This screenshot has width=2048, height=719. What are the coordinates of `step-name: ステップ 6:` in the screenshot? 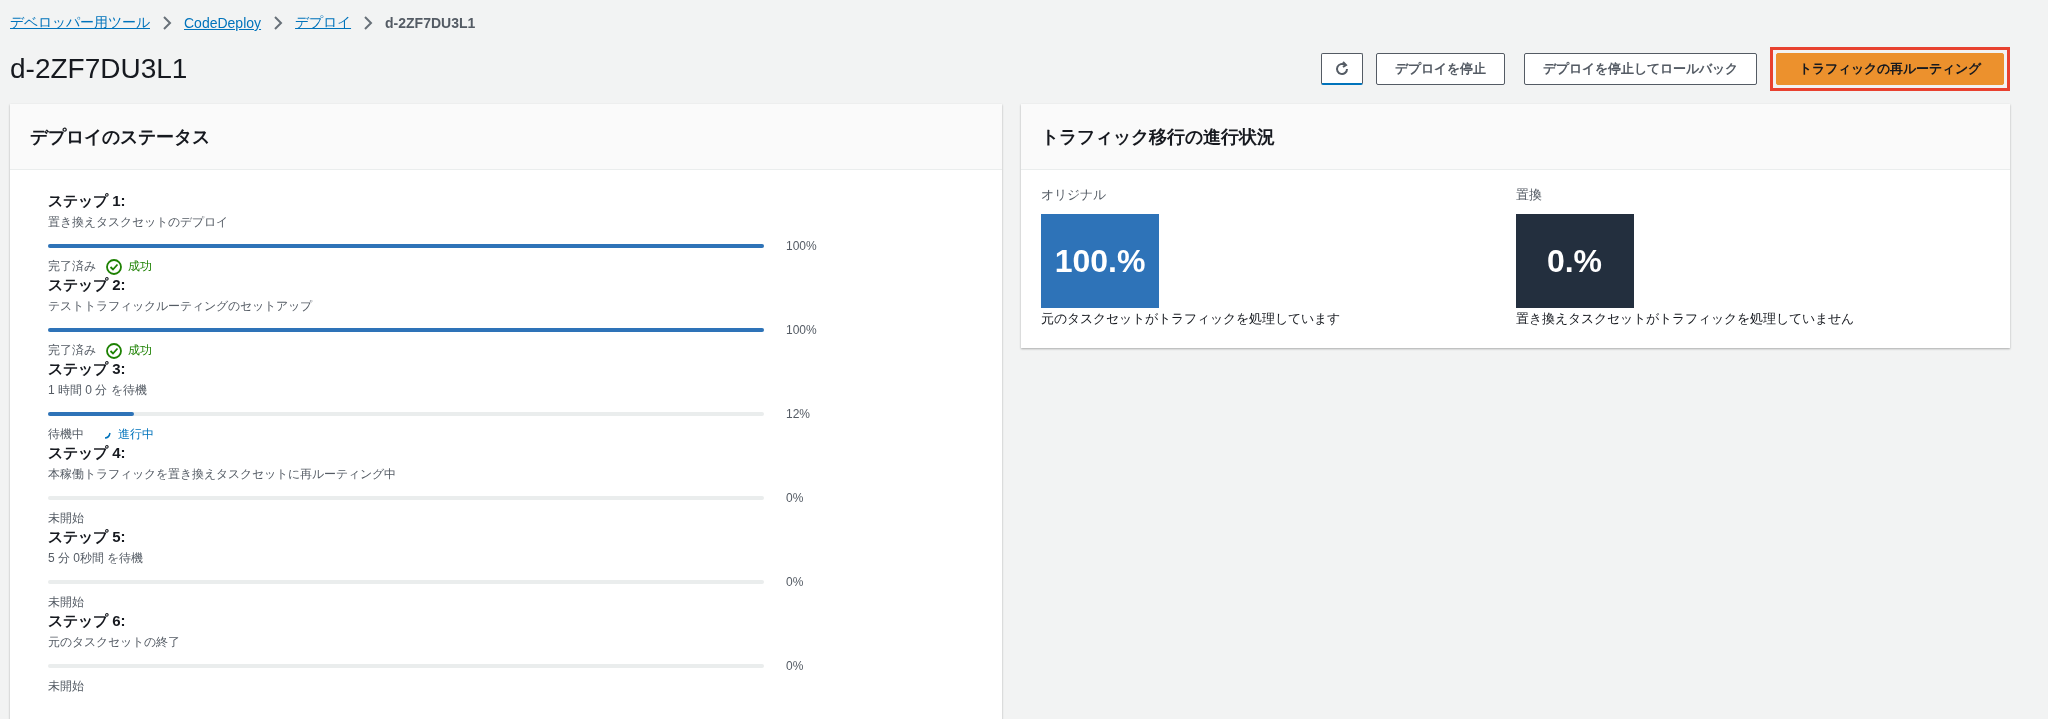 It's located at (87, 621).